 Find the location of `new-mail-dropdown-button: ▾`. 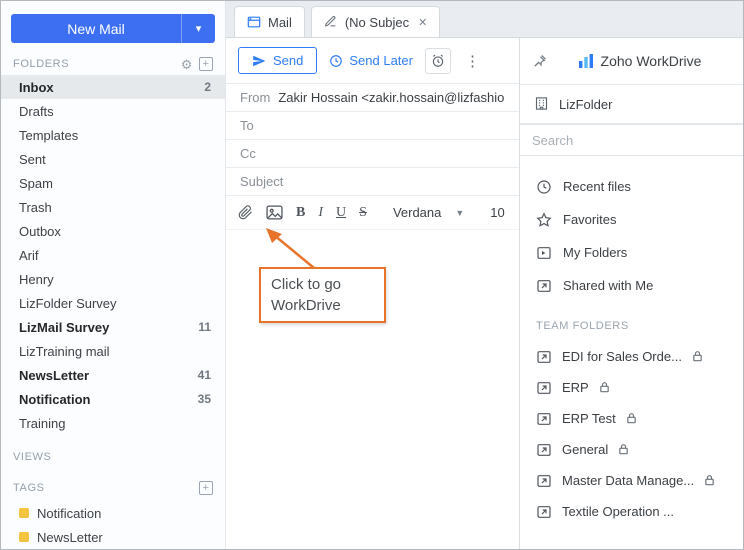

new-mail-dropdown-button: ▾ is located at coordinates (198, 28).